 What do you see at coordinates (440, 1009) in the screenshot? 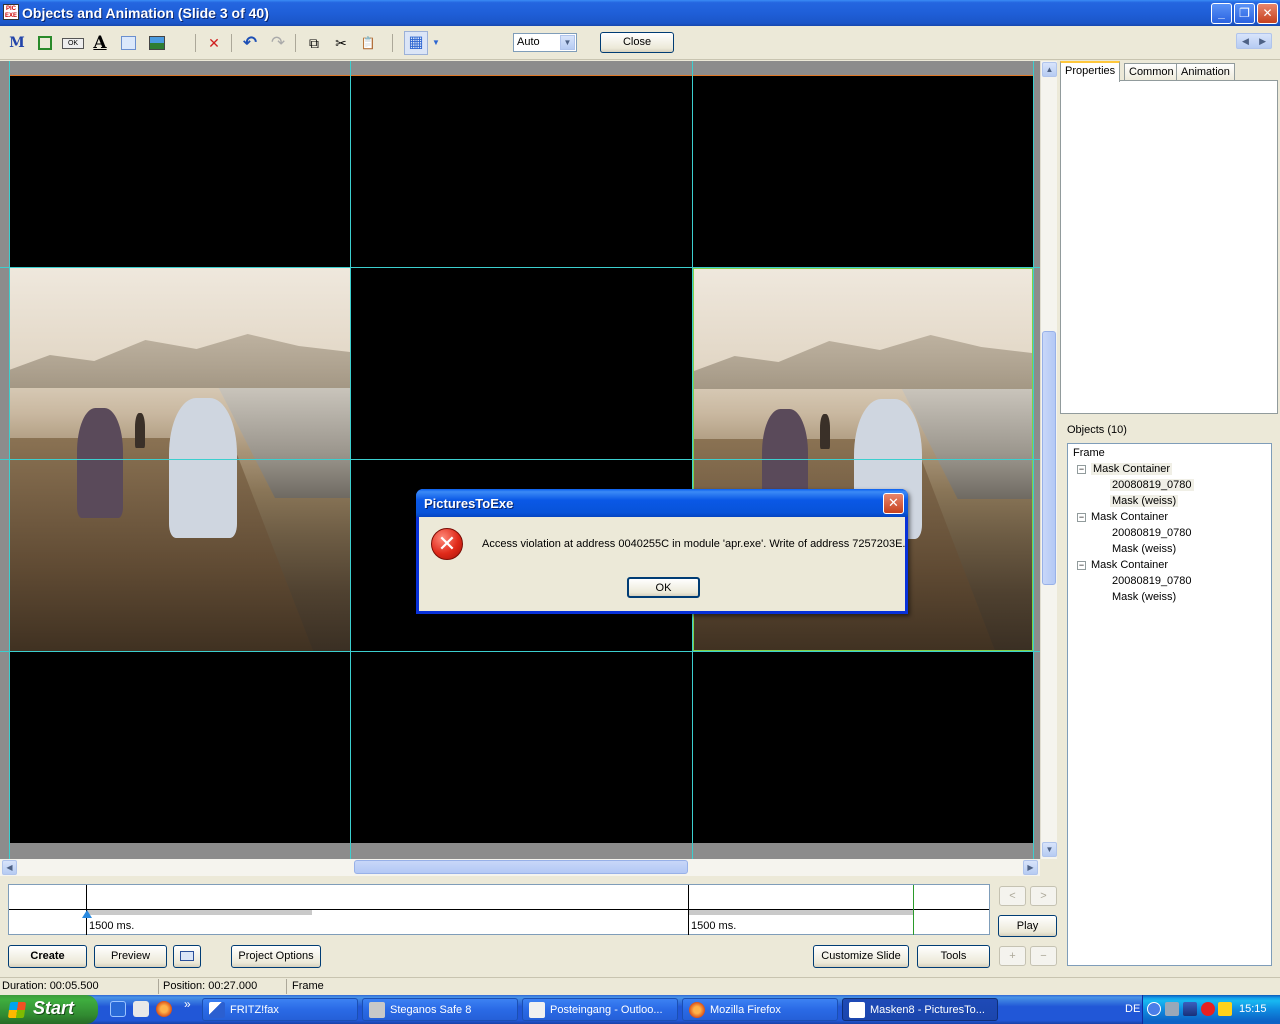
I see `task-steganos: Steganos Safe 8` at bounding box center [440, 1009].